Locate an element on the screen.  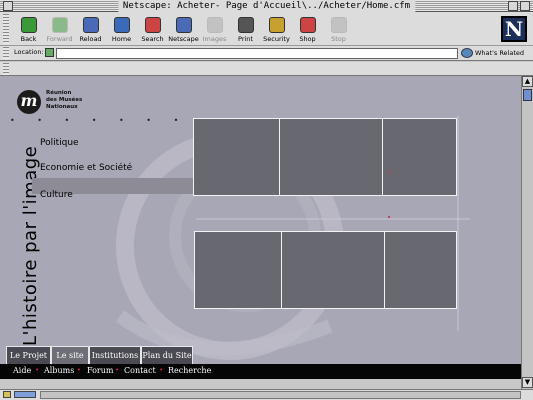
location-input is located at coordinates (257, 53).